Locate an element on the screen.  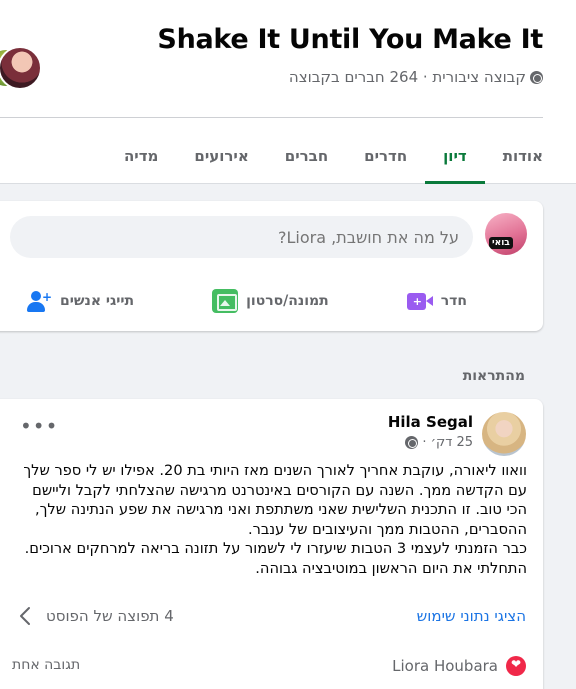
group-tabs: אודות דיון חדרים חברים אירועים מדיה is located at coordinates (324, 156).